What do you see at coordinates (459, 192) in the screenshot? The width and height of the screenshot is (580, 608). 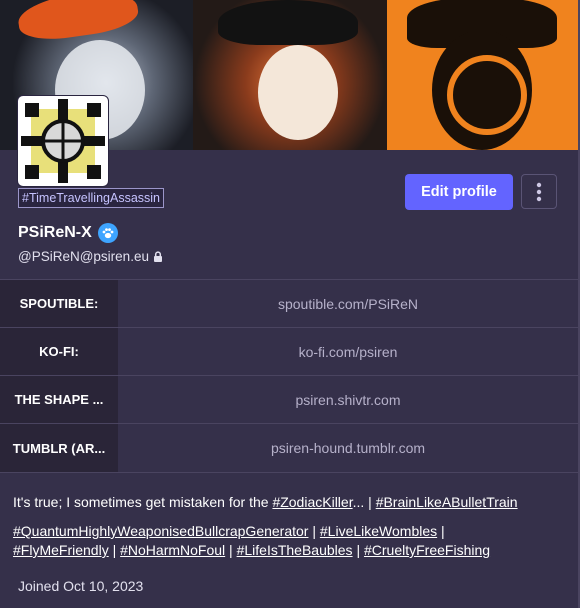 I see `edit-profile-button: Edit profile` at bounding box center [459, 192].